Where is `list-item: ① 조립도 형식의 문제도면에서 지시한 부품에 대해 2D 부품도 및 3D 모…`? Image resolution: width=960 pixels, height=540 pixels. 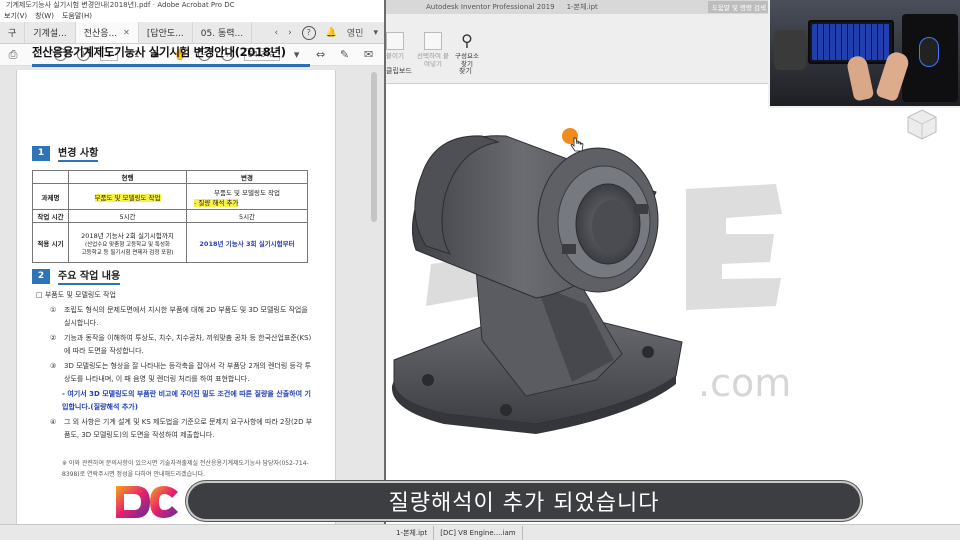 list-item: ① 조립도 형식의 문제도면에서 지시한 부품에 대해 2D 부품도 및 3D 모… is located at coordinates (183, 317).